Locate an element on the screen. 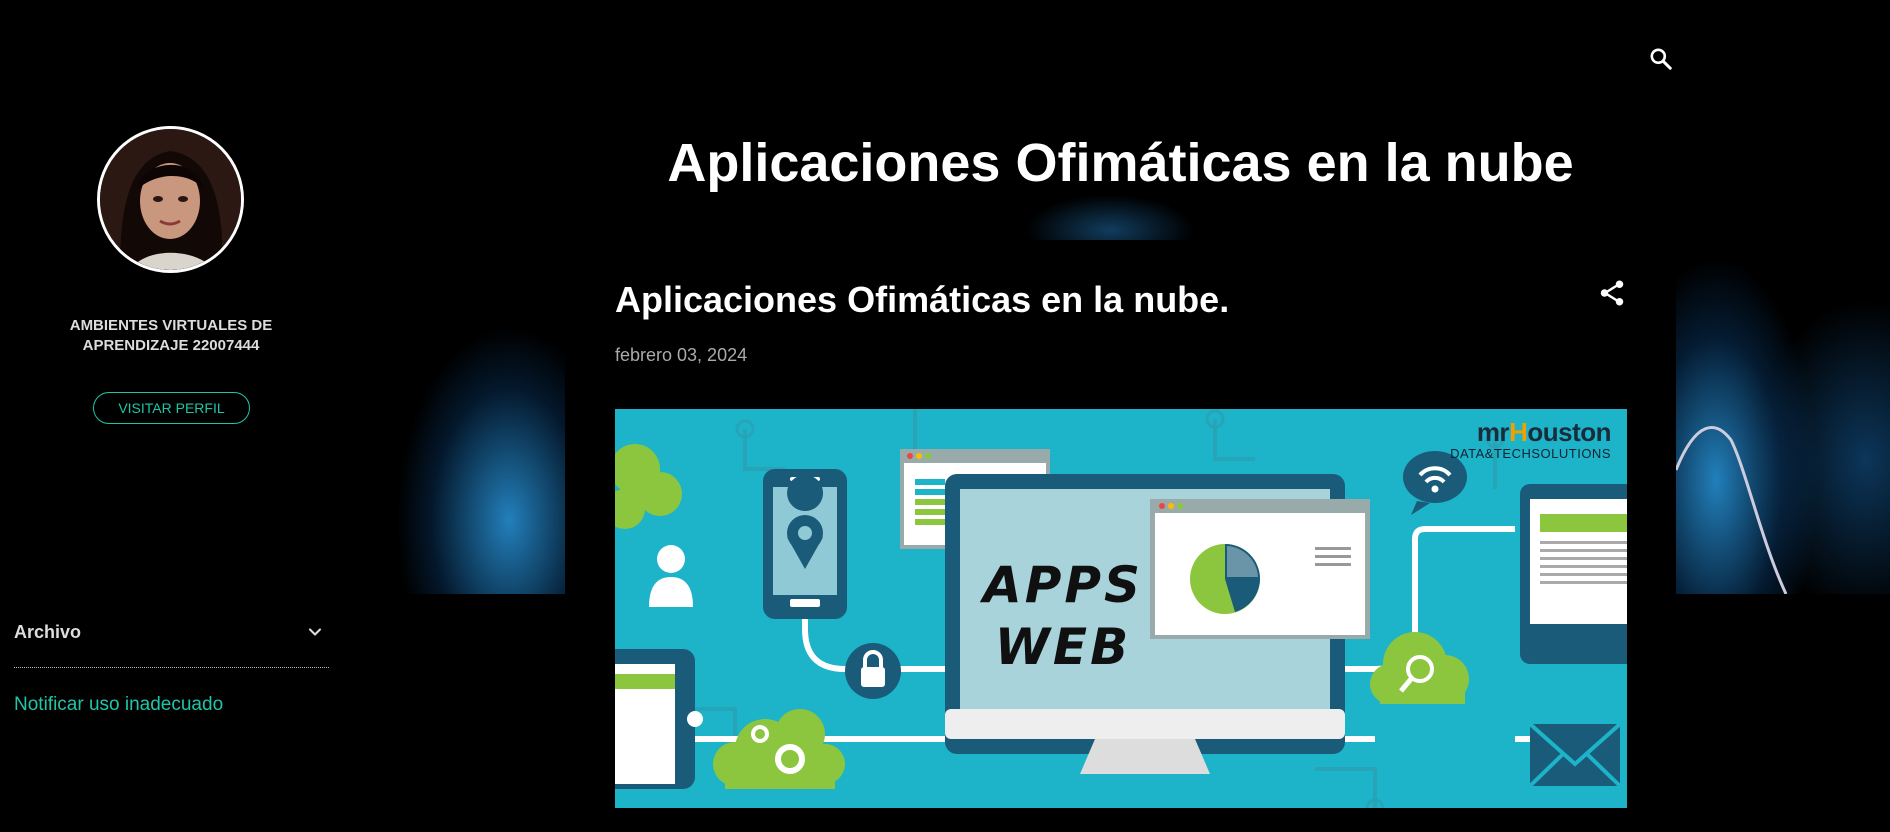 Image resolution: width=1890 pixels, height=832 pixels. brand-logo: mrHouston DATA&TECHSOLUTIONS is located at coordinates (1530, 439).